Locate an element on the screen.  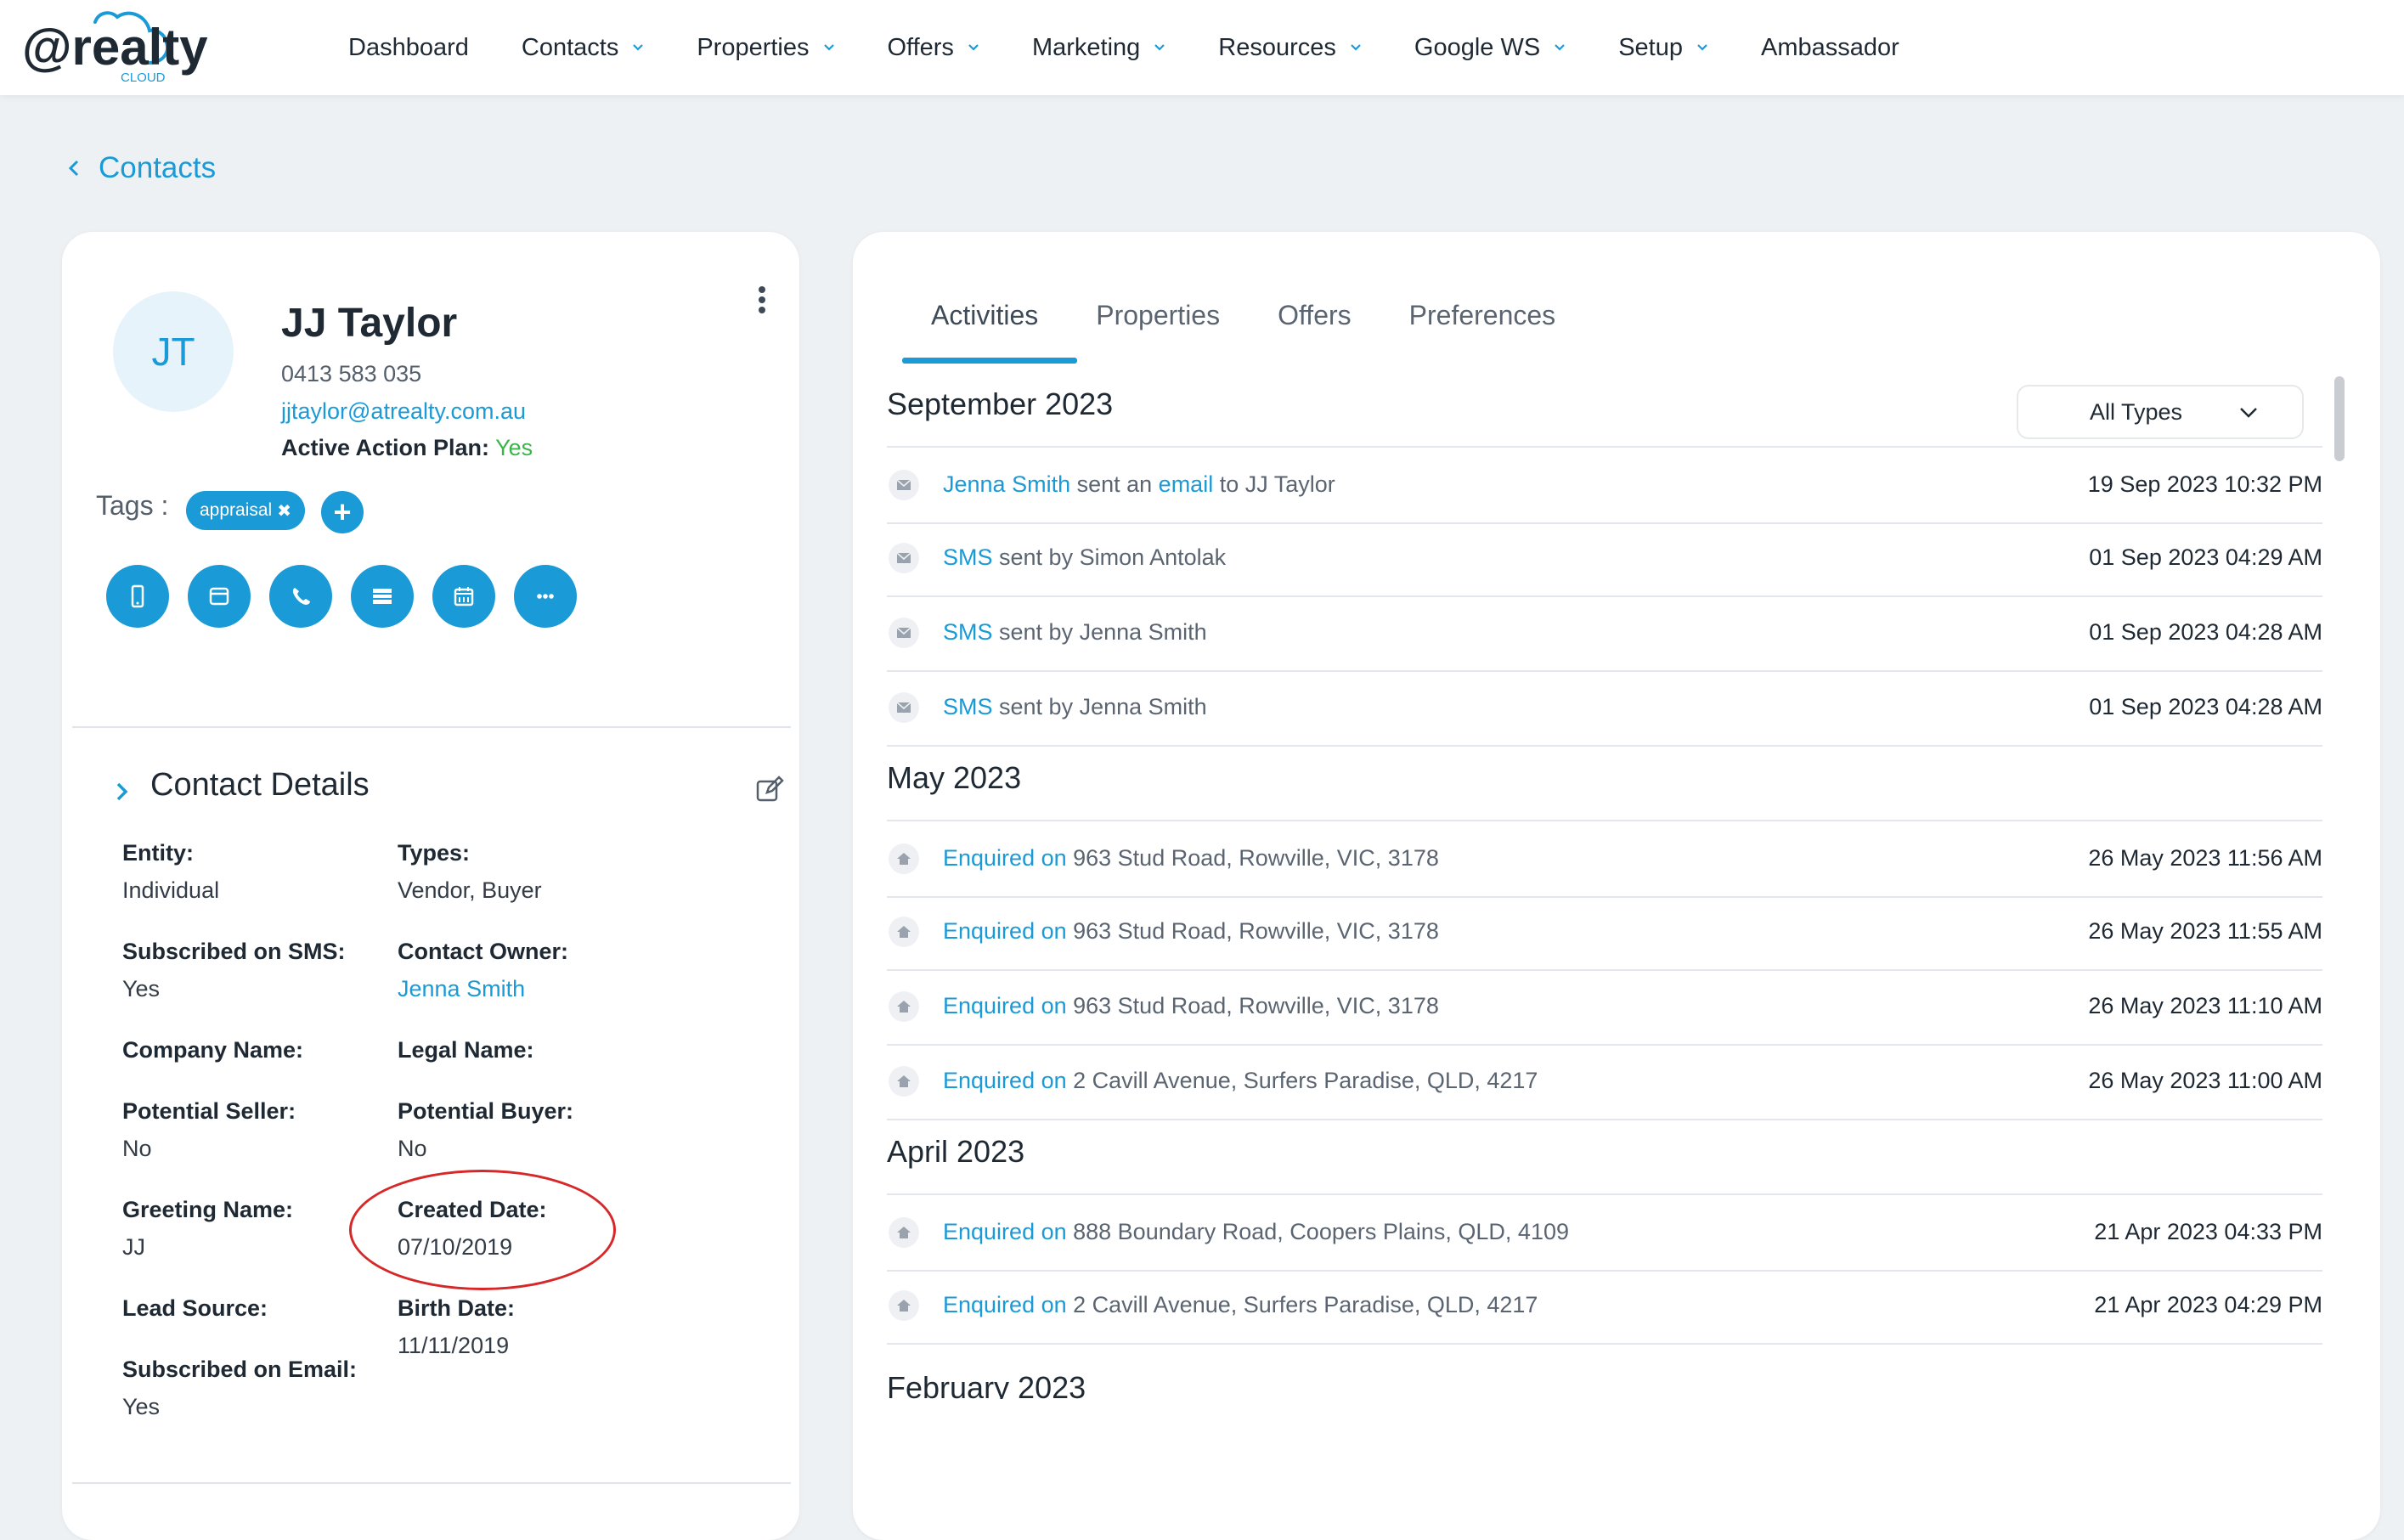
activity-text: sent by Simon Antolak is located at coordinates (1109, 557).